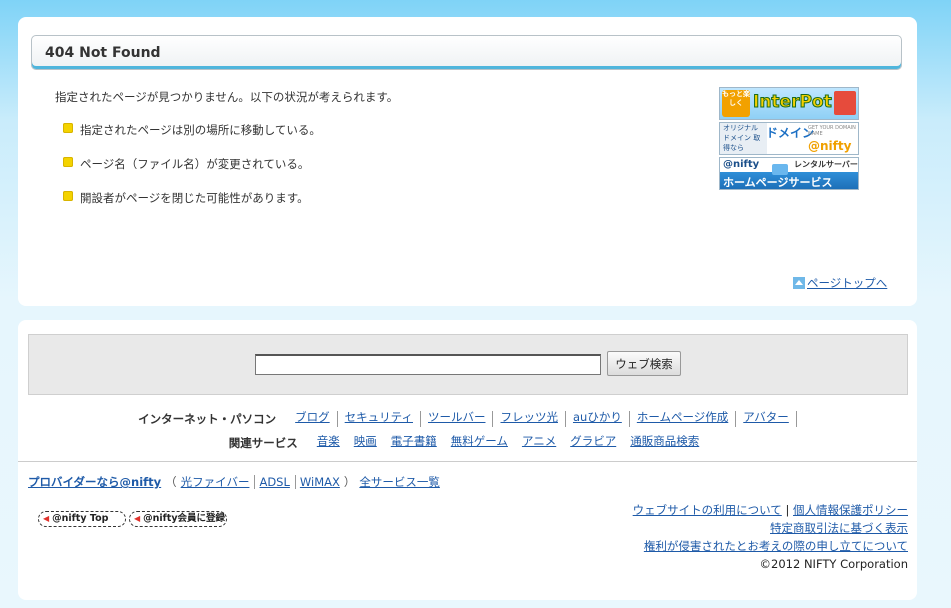  I want to click on domain-banner-small: GET YOUR DOMAIN NAME, so click(832, 131).